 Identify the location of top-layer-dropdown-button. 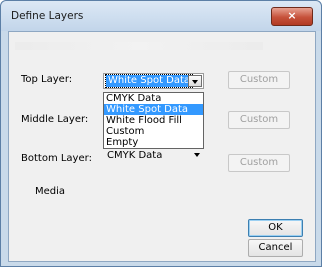
(195, 81).